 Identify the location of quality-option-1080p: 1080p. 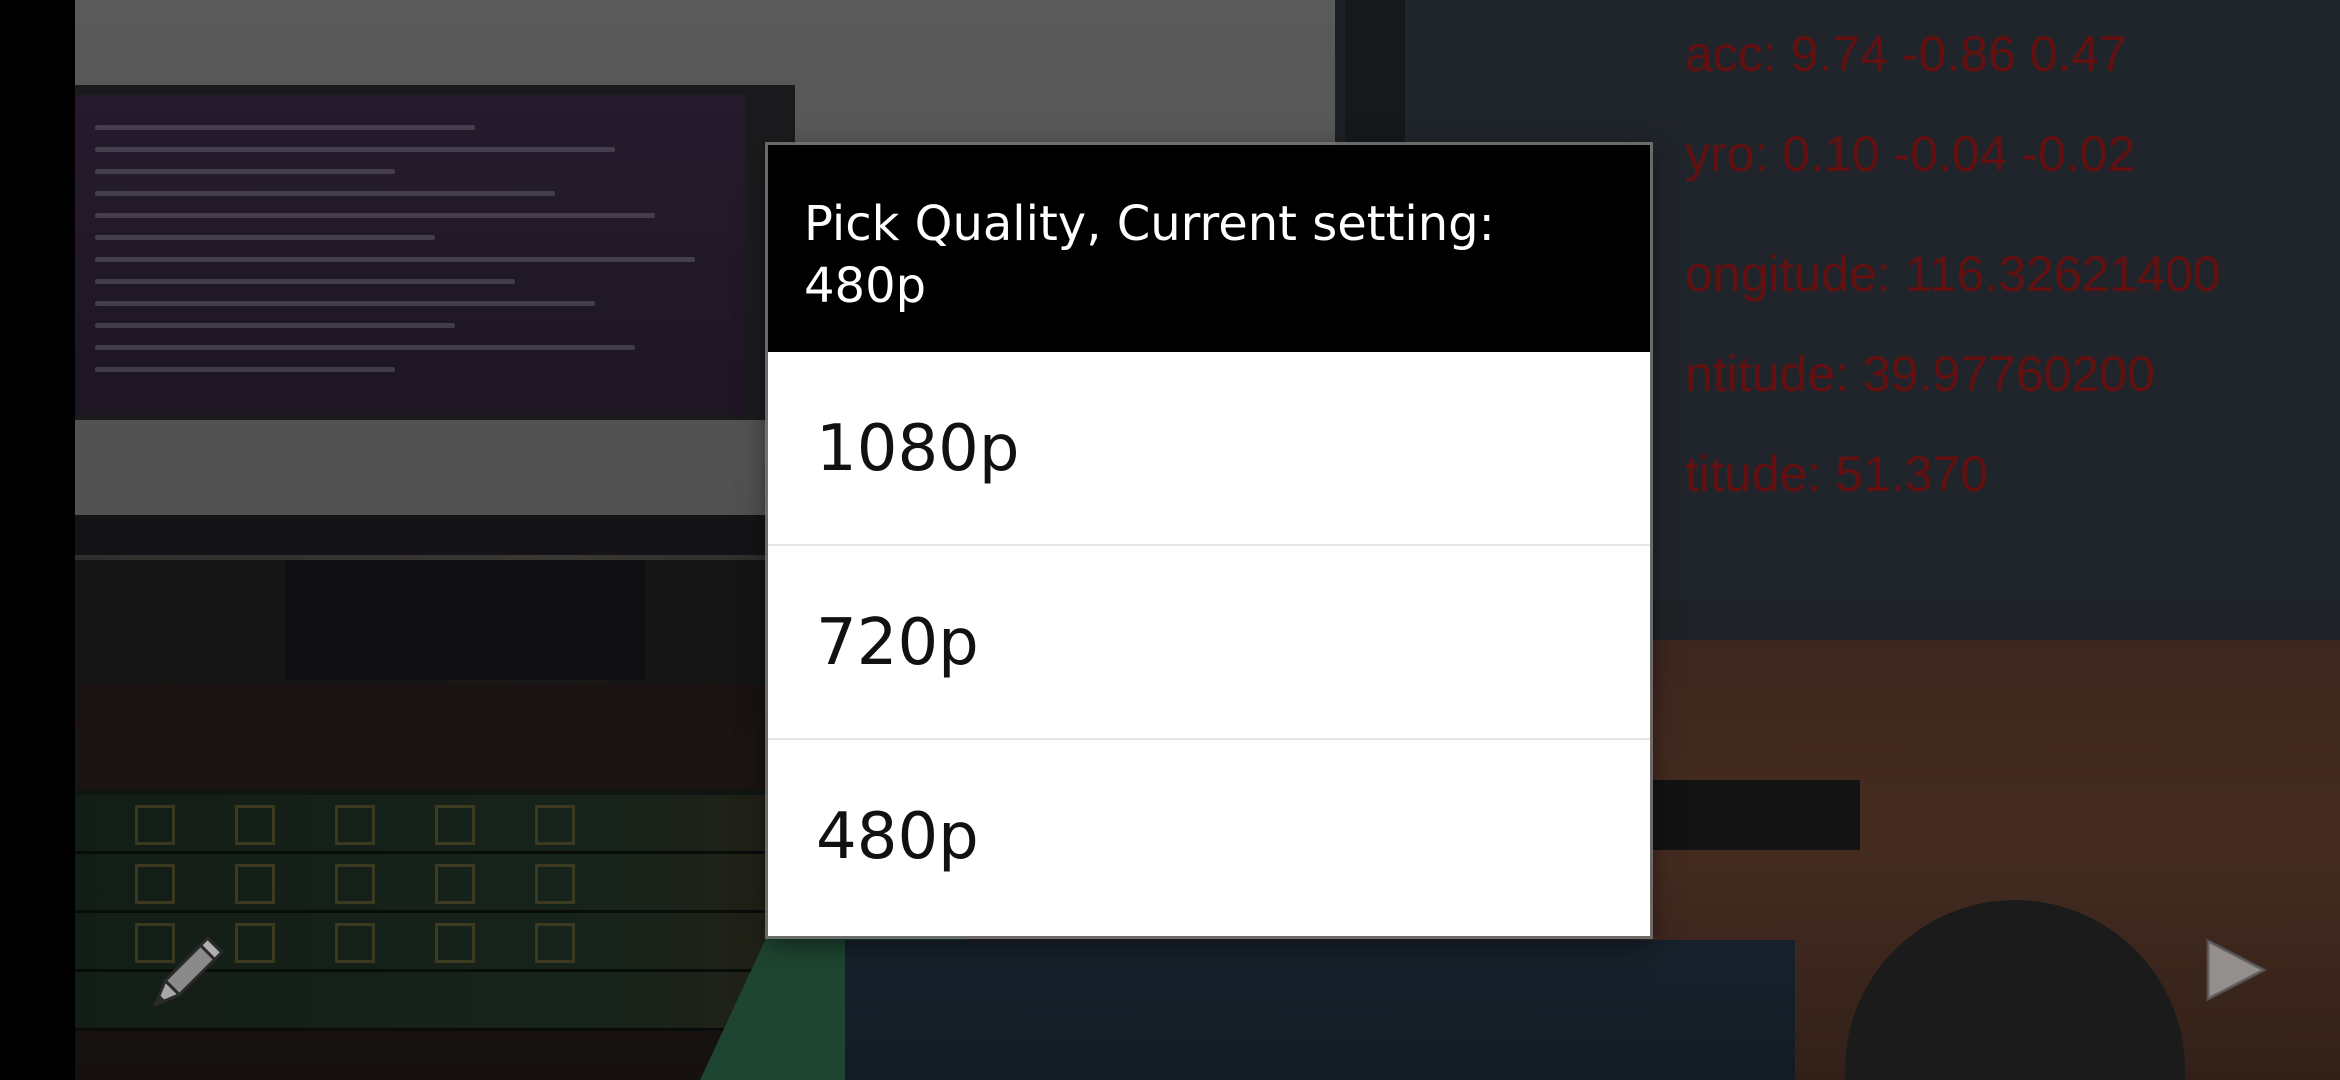
(1209, 449).